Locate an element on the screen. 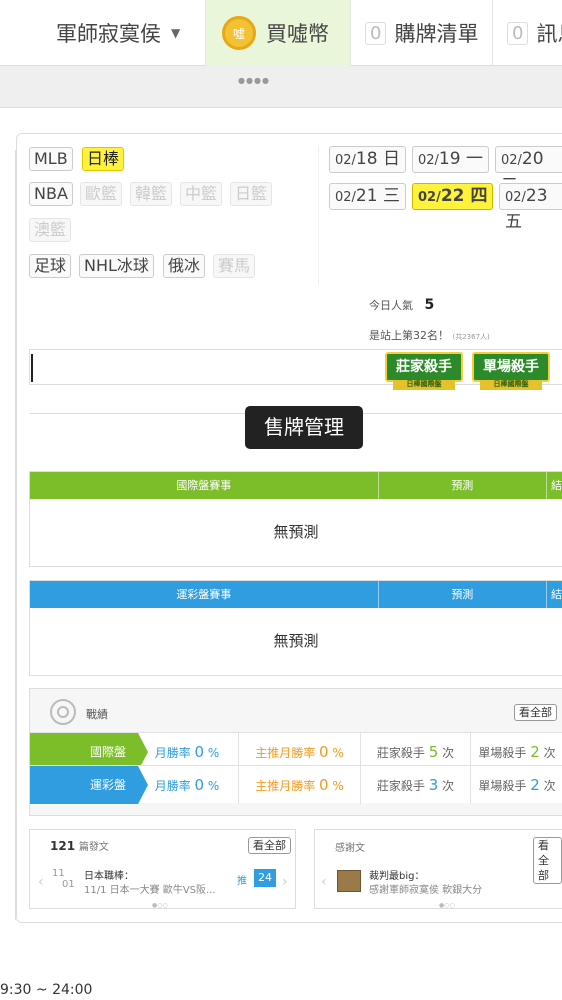 Image resolution: width=562 pixels, height=1000 pixels. popularity-value: 5 is located at coordinates (429, 305).